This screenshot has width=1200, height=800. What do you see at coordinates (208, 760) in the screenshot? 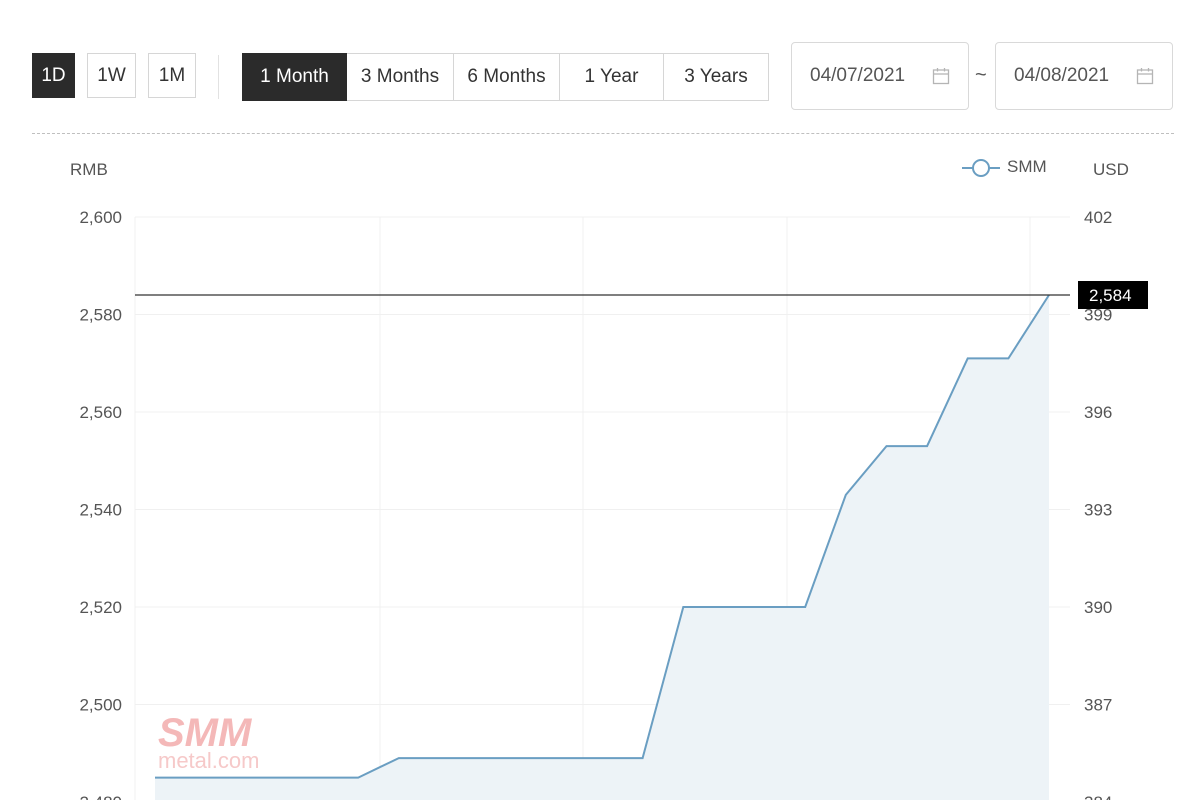
I see `watermark-site: metal.com` at bounding box center [208, 760].